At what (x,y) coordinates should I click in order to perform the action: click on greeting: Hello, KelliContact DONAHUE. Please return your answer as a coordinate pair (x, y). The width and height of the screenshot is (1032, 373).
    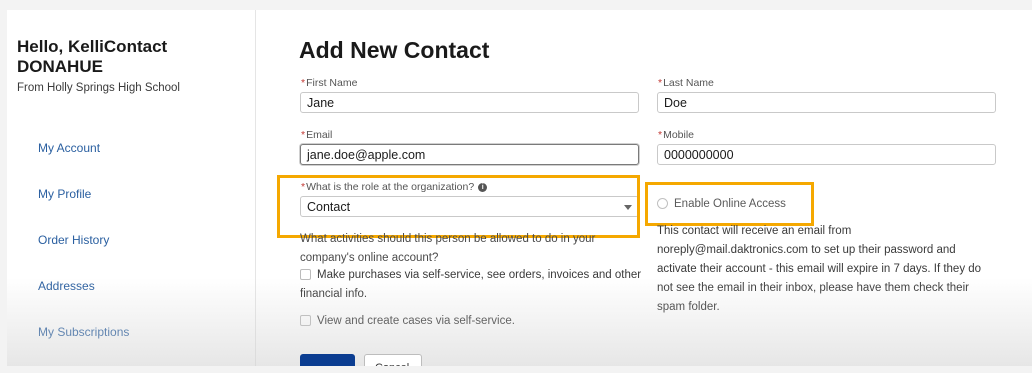
    Looking at the image, I should click on (92, 57).